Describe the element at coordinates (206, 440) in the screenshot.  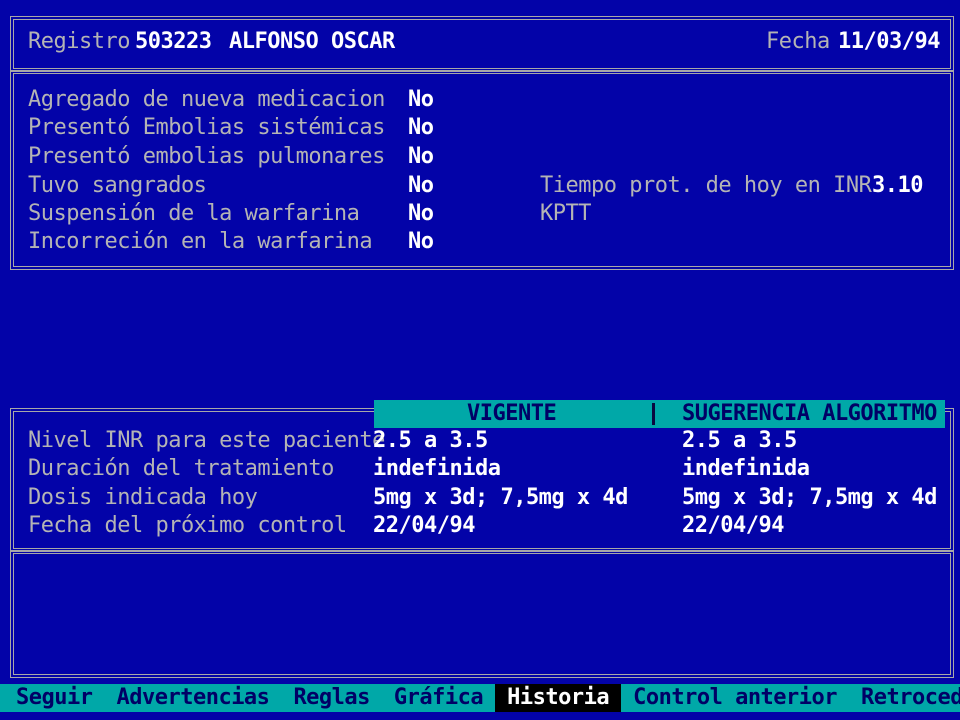
I see `treatment-label: Nivel INR para este paciente` at that location.